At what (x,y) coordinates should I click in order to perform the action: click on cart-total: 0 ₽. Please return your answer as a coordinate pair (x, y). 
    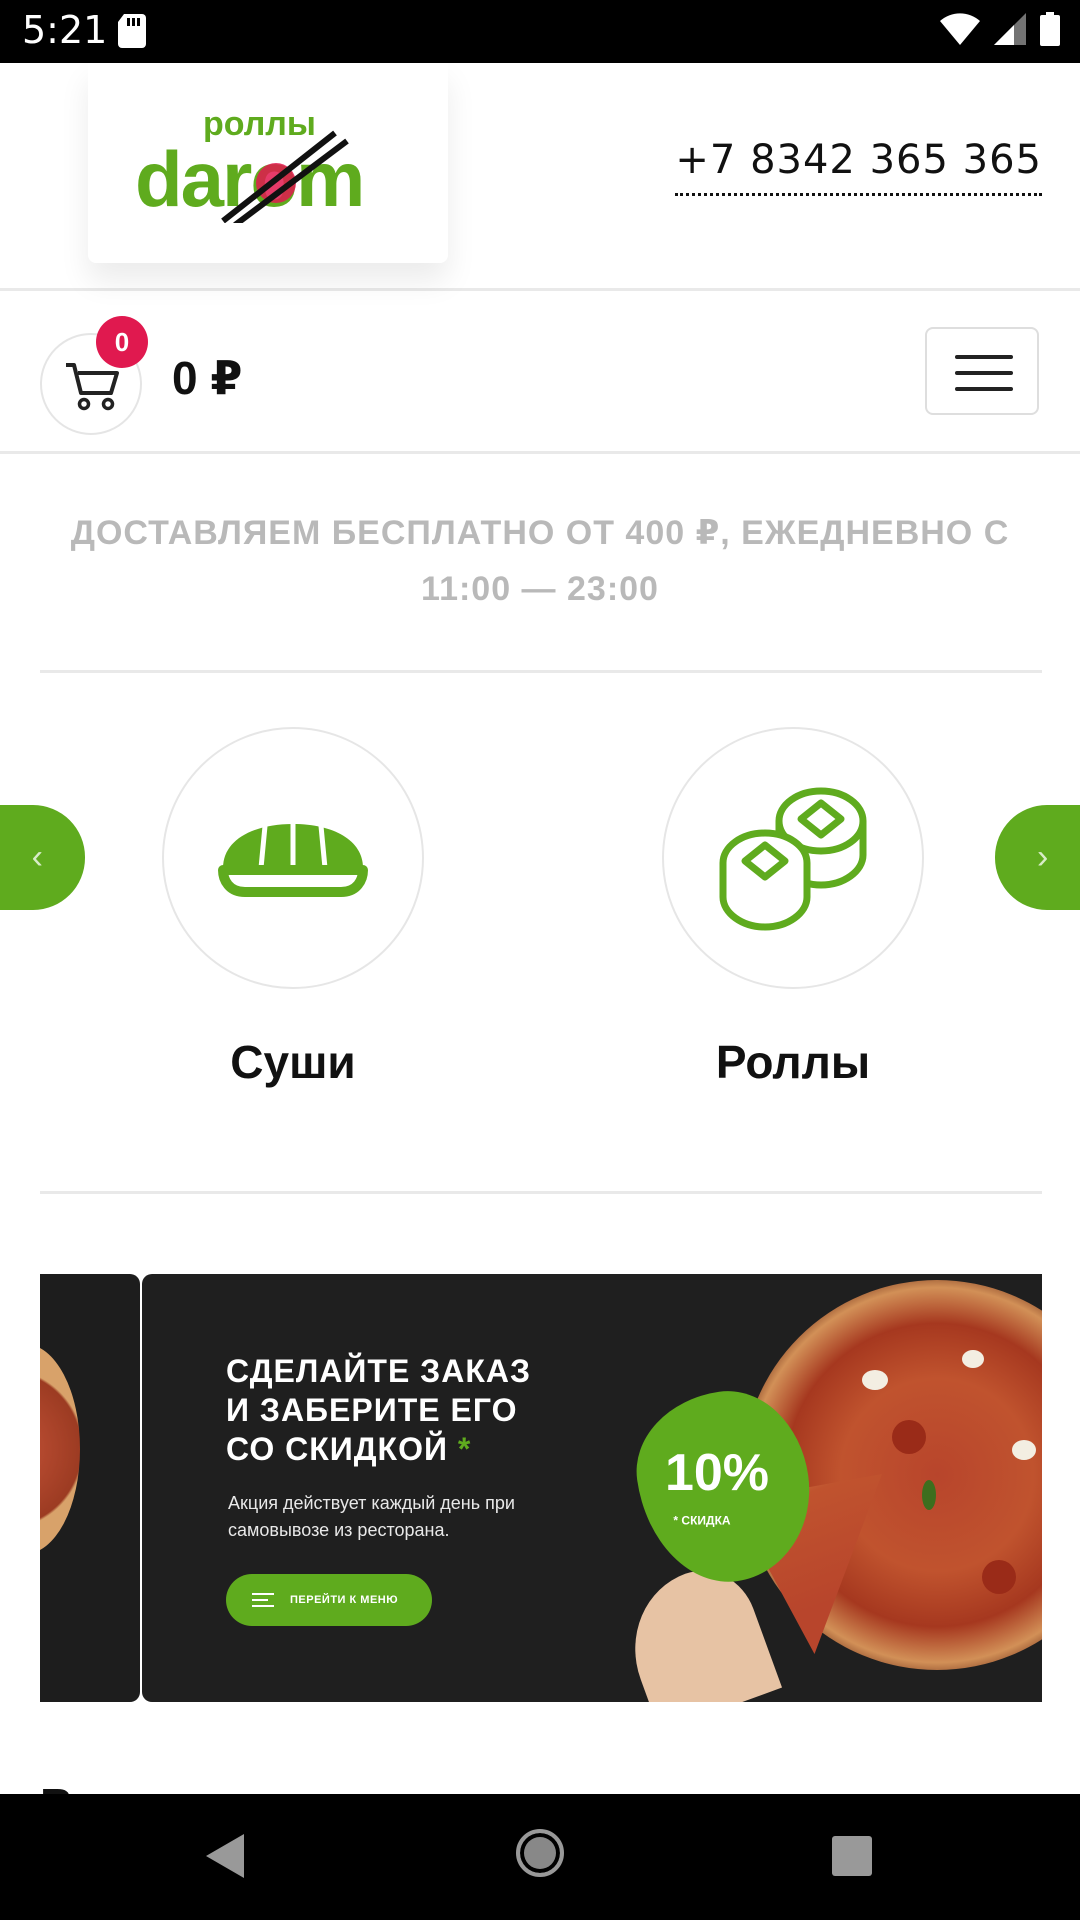
    Looking at the image, I should click on (207, 378).